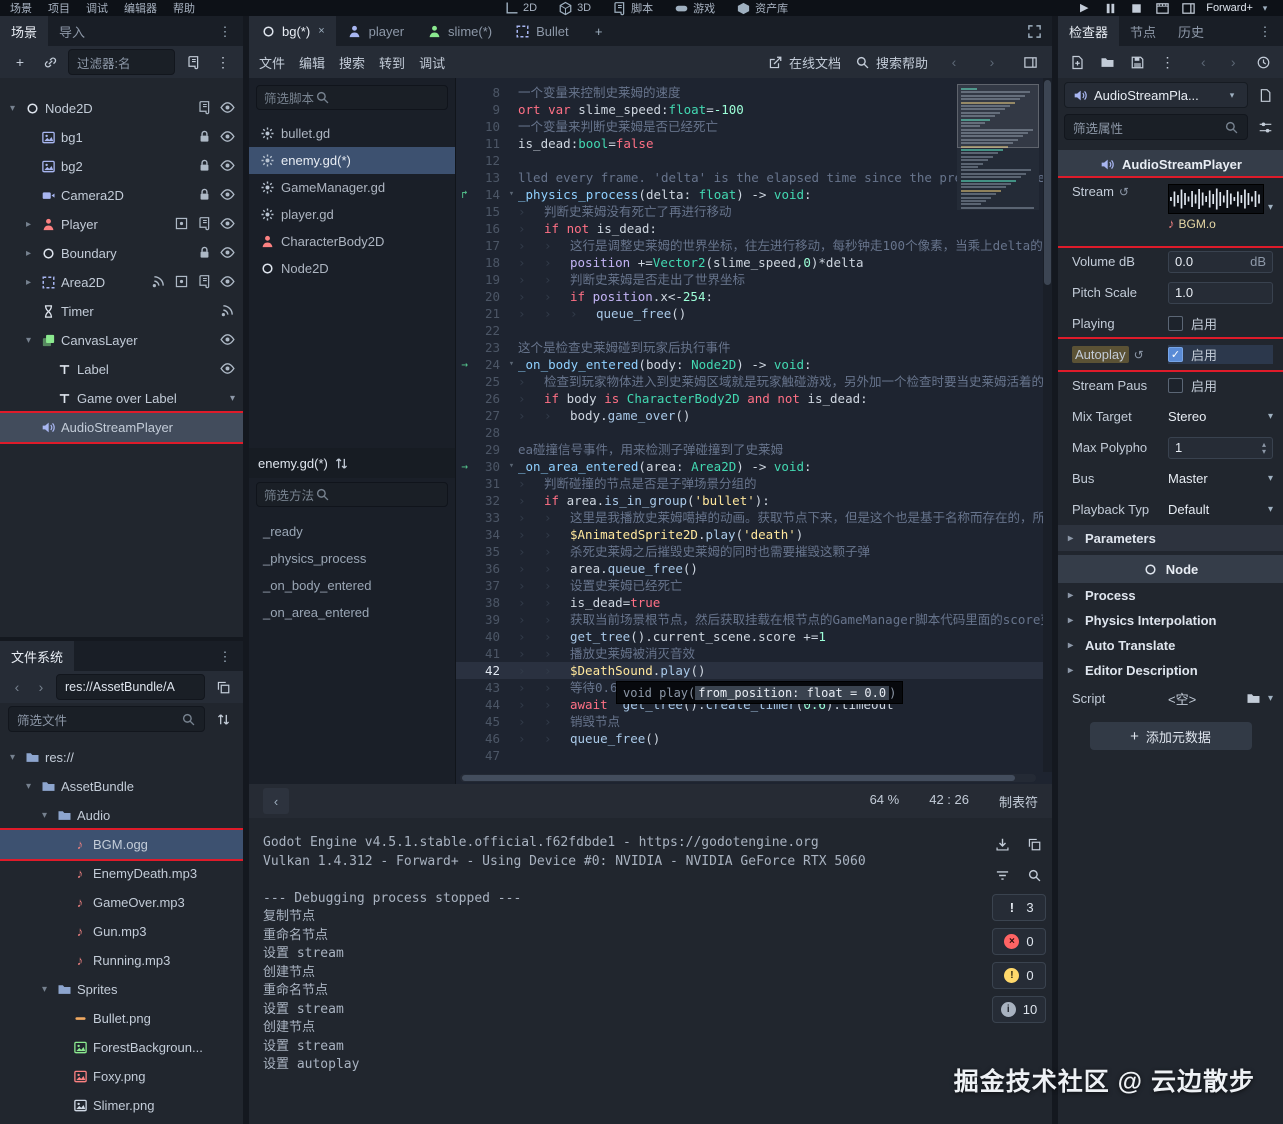 This screenshot has width=1283, height=1124. What do you see at coordinates (520, 8) in the screenshot?
I see `mode-2D: 2D` at bounding box center [520, 8].